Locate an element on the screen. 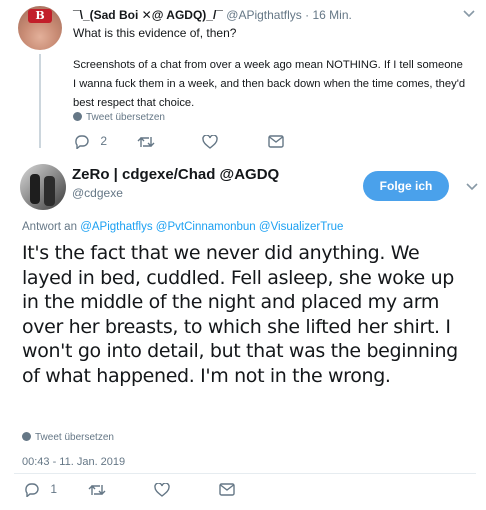 The height and width of the screenshot is (510, 486). tweet-retweet-button is located at coordinates (97, 489).